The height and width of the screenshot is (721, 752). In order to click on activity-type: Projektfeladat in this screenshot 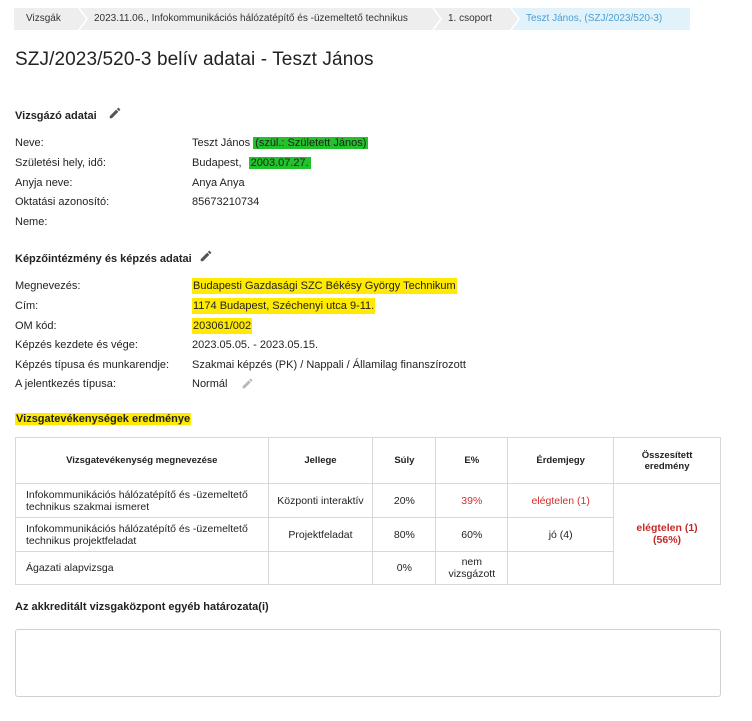, I will do `click(320, 534)`.